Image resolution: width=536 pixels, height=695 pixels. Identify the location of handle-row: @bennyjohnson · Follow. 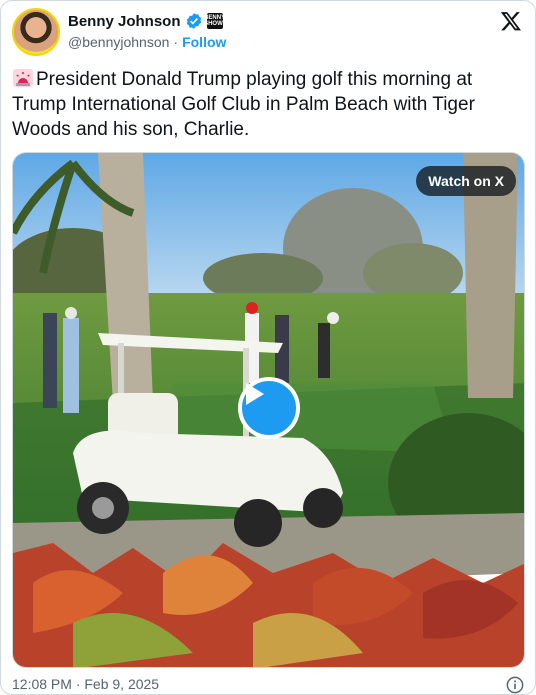
(147, 42).